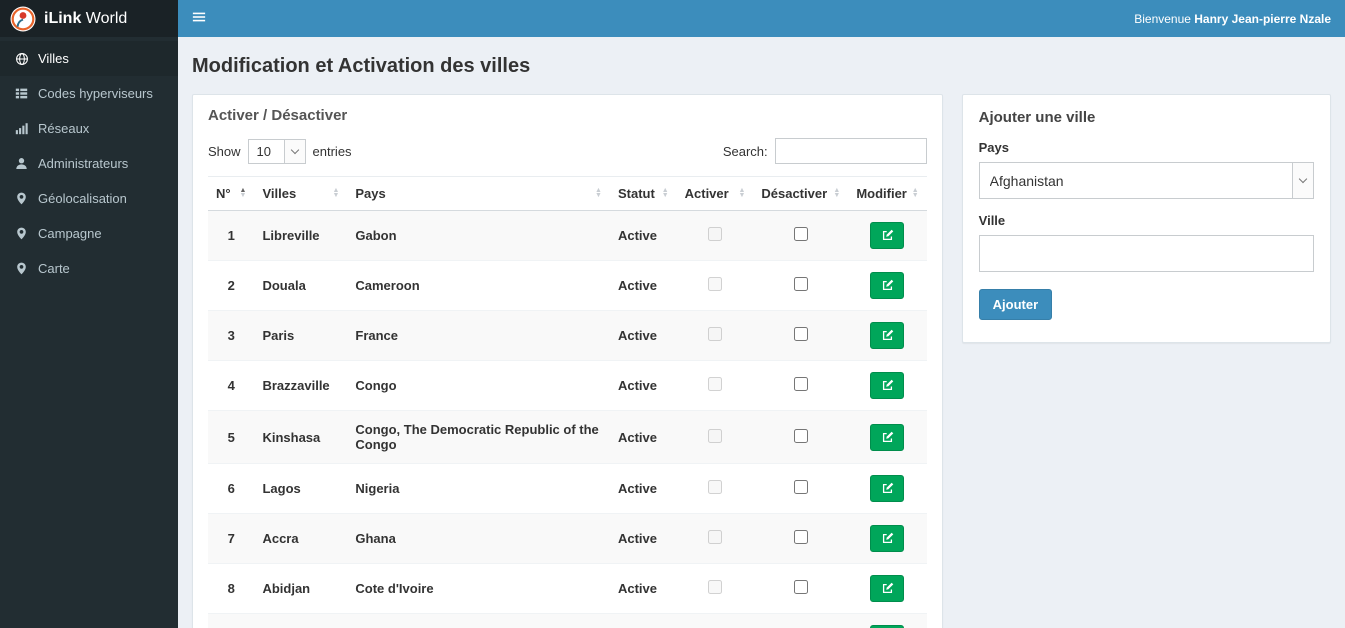 The width and height of the screenshot is (1345, 628). What do you see at coordinates (850, 151) in the screenshot?
I see `search-input` at bounding box center [850, 151].